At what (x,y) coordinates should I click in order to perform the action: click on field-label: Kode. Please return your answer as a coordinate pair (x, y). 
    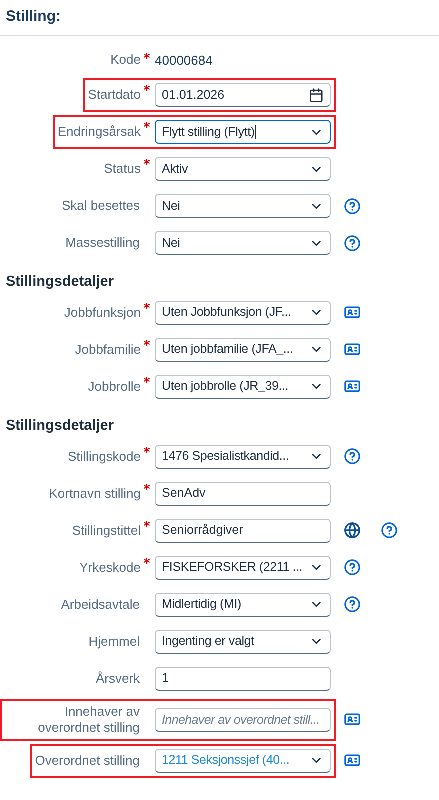
    Looking at the image, I should click on (125, 60).